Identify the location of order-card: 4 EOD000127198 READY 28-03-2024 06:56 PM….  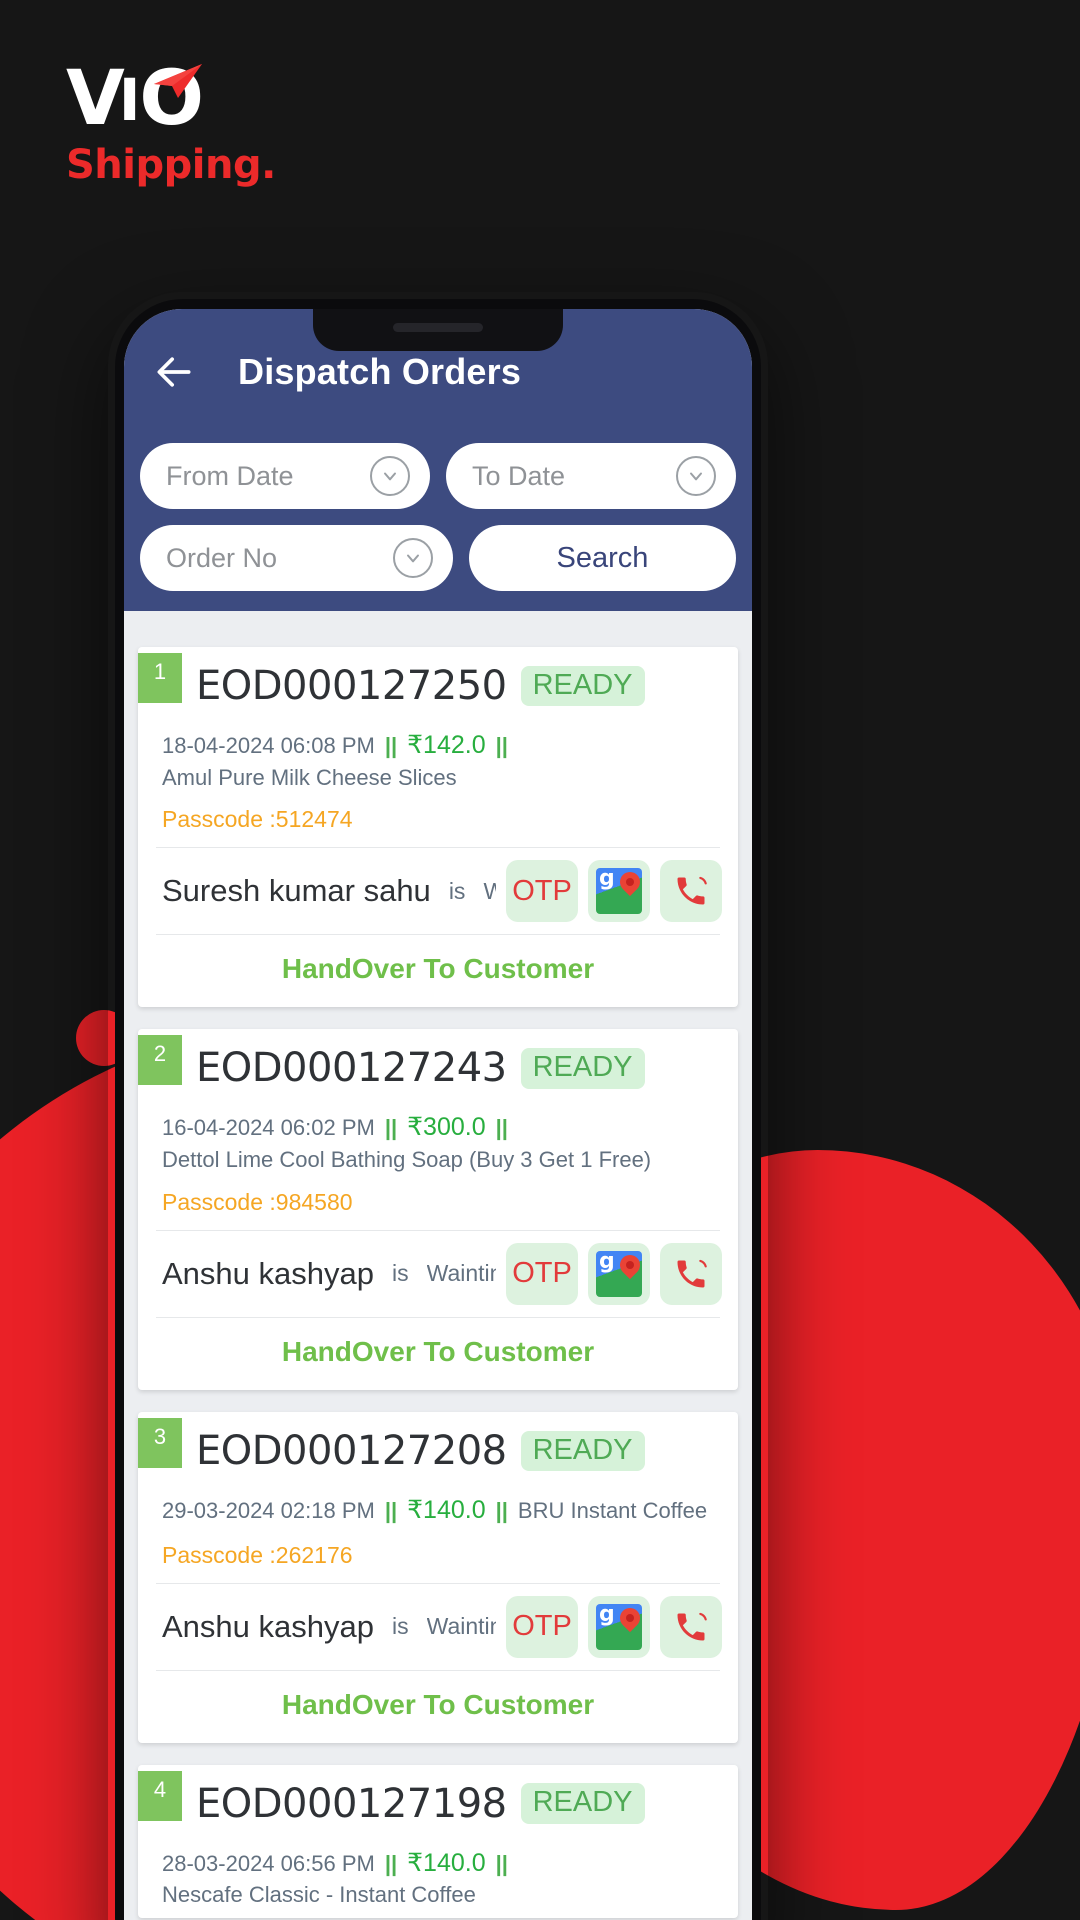
(438, 1841).